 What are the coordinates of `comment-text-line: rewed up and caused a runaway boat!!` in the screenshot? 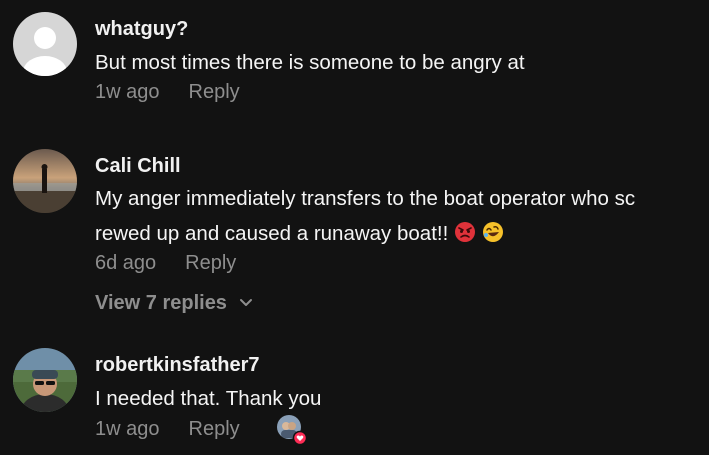 It's located at (397, 233).